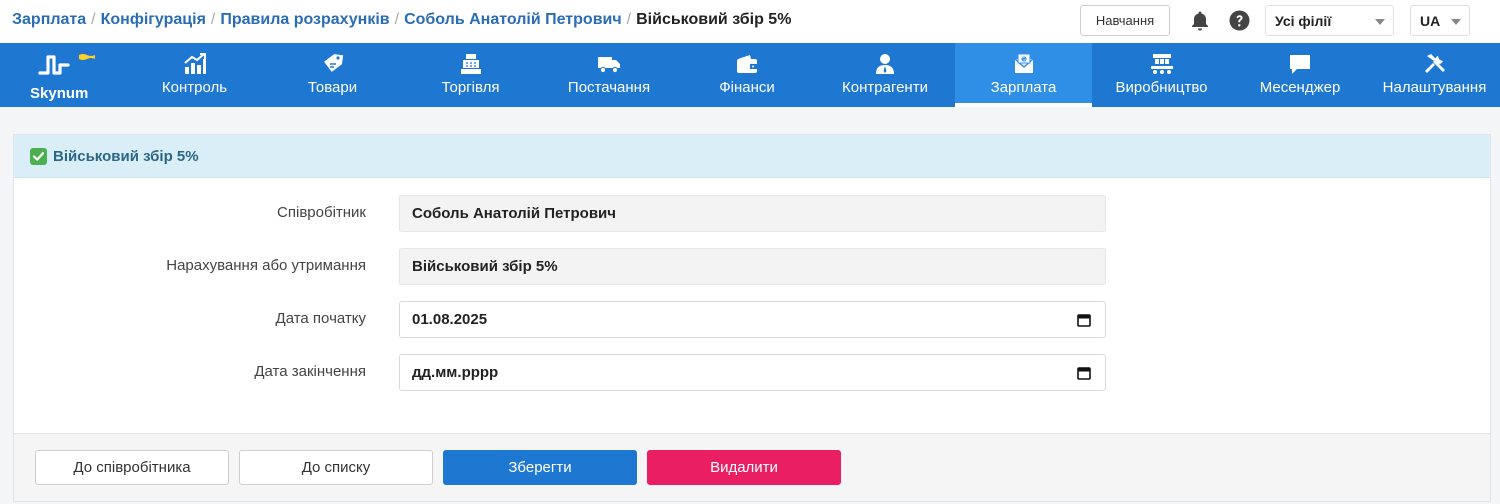 The width and height of the screenshot is (1500, 504). Describe the element at coordinates (1303, 20) in the screenshot. I see `branch-select-value: Усі філії` at that location.